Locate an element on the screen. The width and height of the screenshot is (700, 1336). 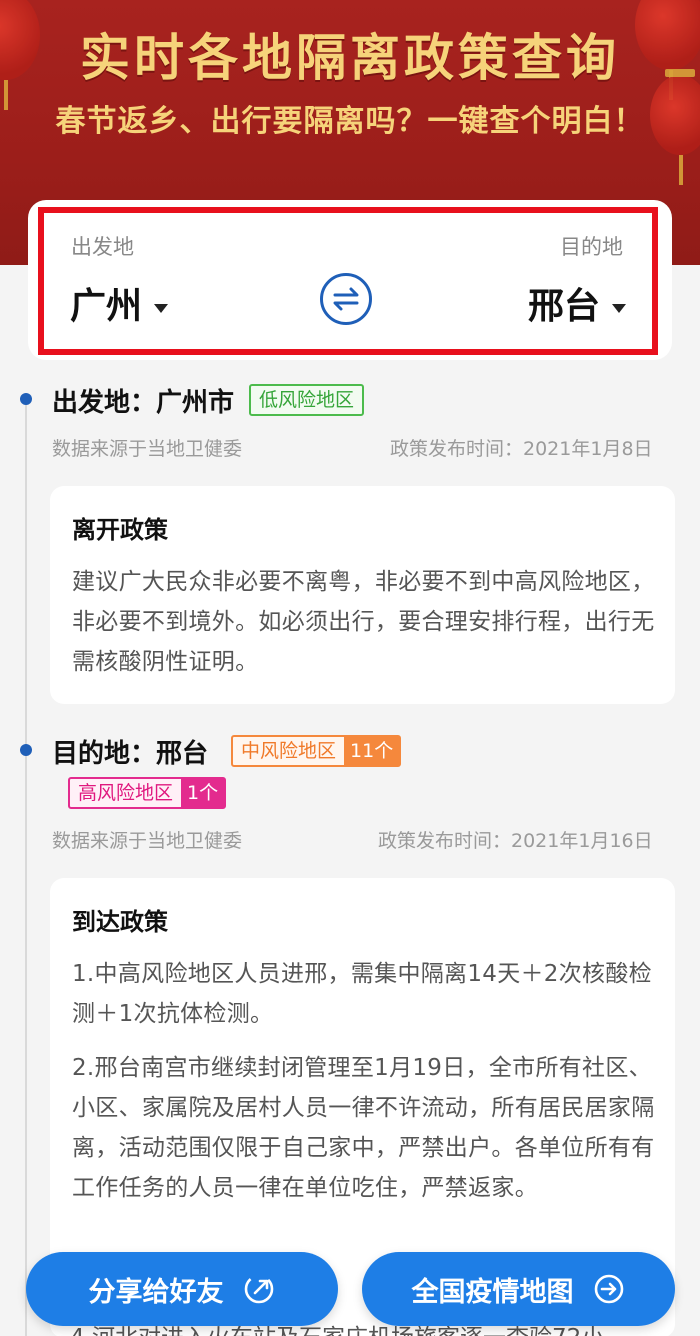
from-city-value: 广州 is located at coordinates (106, 306).